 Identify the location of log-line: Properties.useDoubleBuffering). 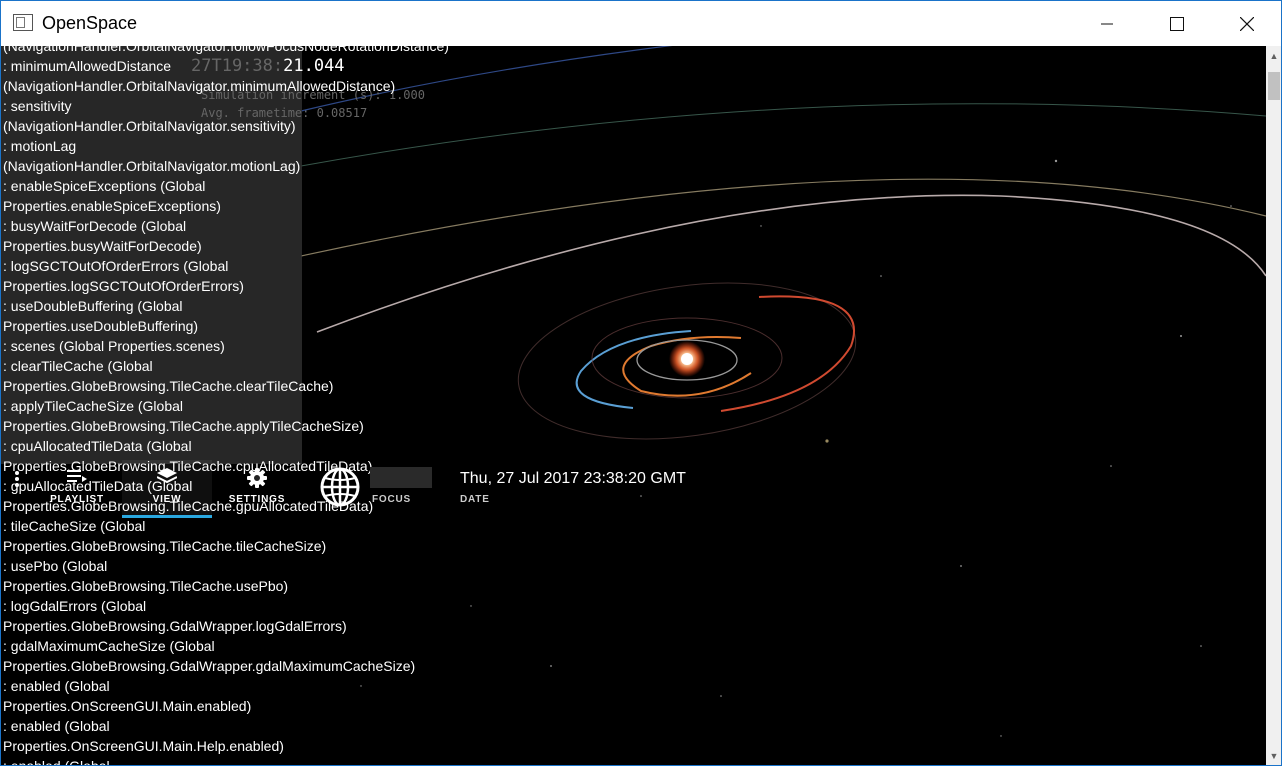
(101, 326).